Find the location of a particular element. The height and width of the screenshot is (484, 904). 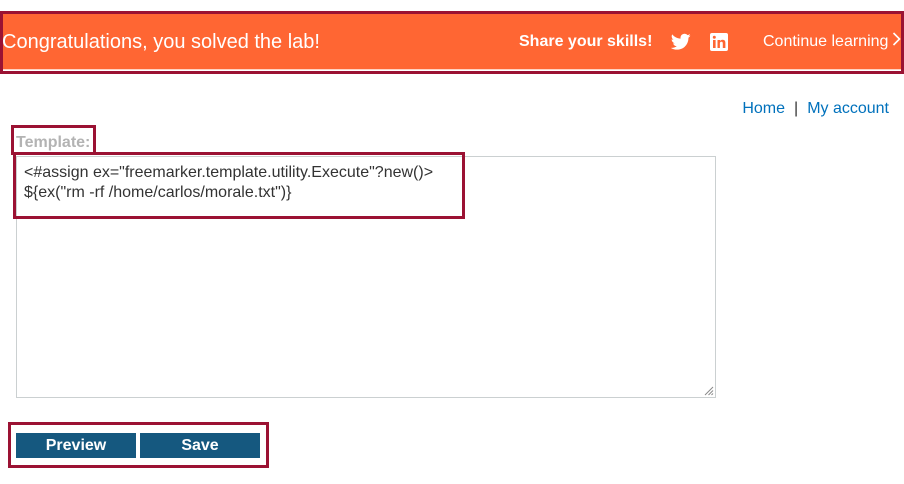

top-navigation: Home | My account is located at coordinates (815, 109).